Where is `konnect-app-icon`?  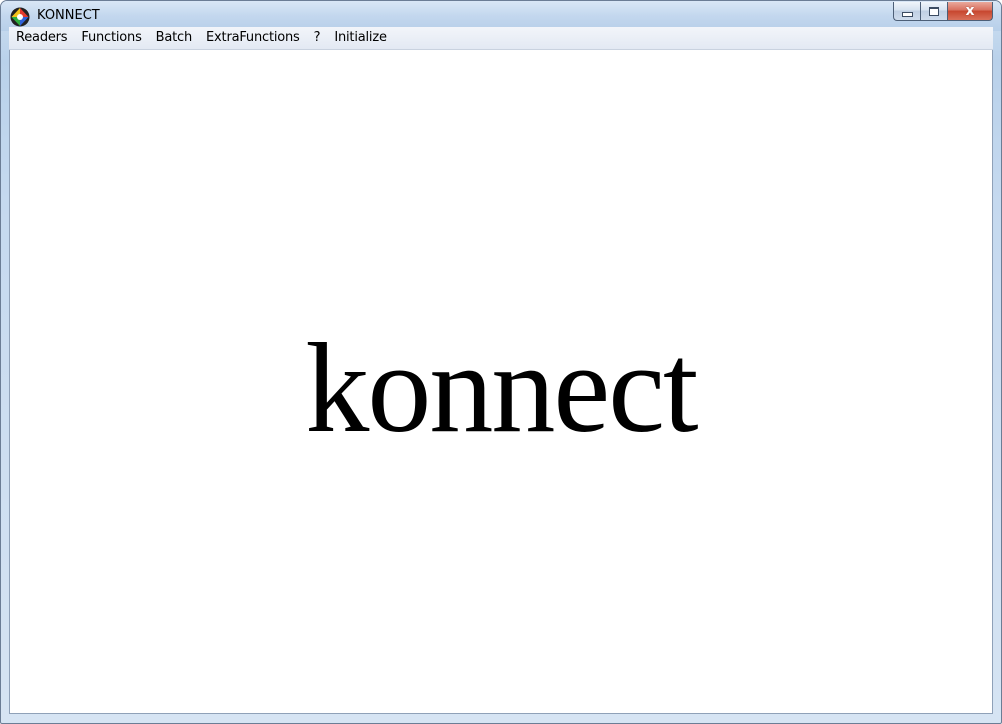
konnect-app-icon is located at coordinates (20, 17).